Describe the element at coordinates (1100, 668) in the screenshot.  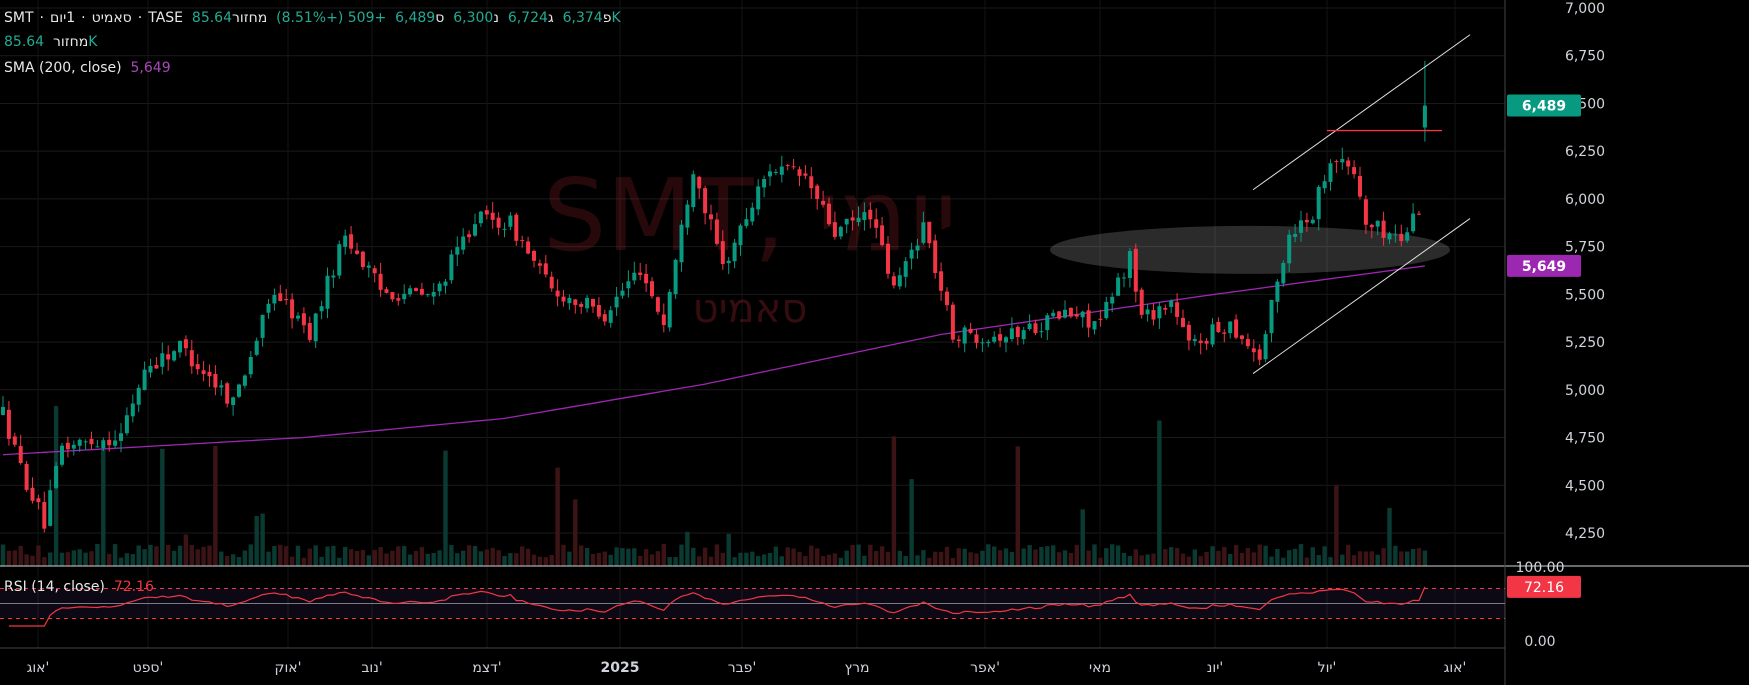
I see `time-tick: מאי` at that location.